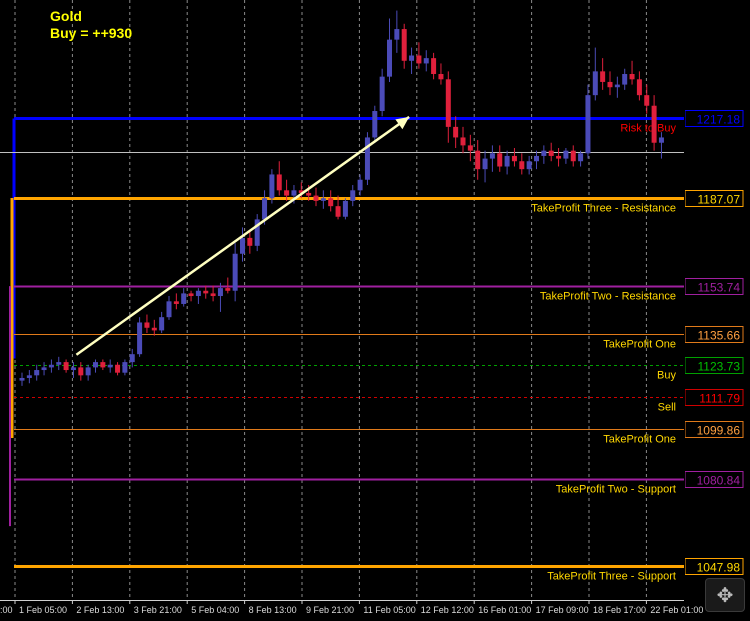 The height and width of the screenshot is (621, 750). What do you see at coordinates (389, 610) in the screenshot?
I see `x-tick-label: 11 Feb 05:00` at bounding box center [389, 610].